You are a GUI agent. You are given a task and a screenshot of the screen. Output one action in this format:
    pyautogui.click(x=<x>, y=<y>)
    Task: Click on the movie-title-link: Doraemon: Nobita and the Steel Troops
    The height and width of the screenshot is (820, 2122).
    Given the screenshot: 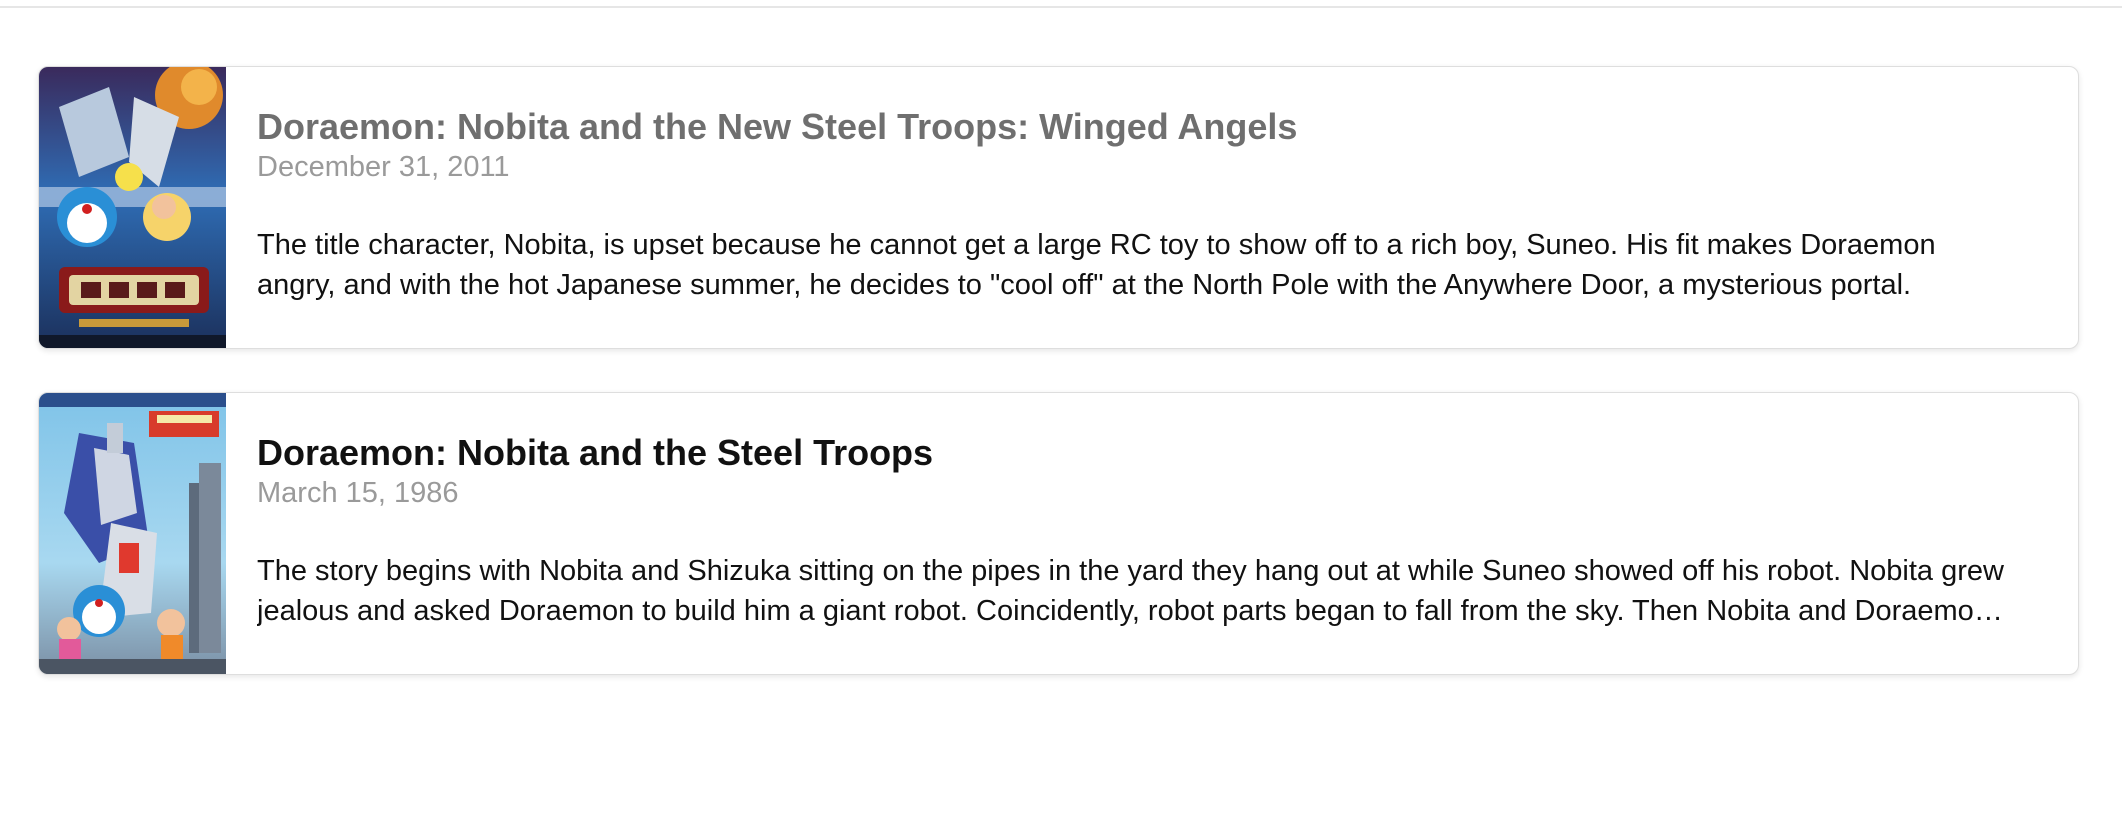 What is the action you would take?
    pyautogui.click(x=1135, y=453)
    